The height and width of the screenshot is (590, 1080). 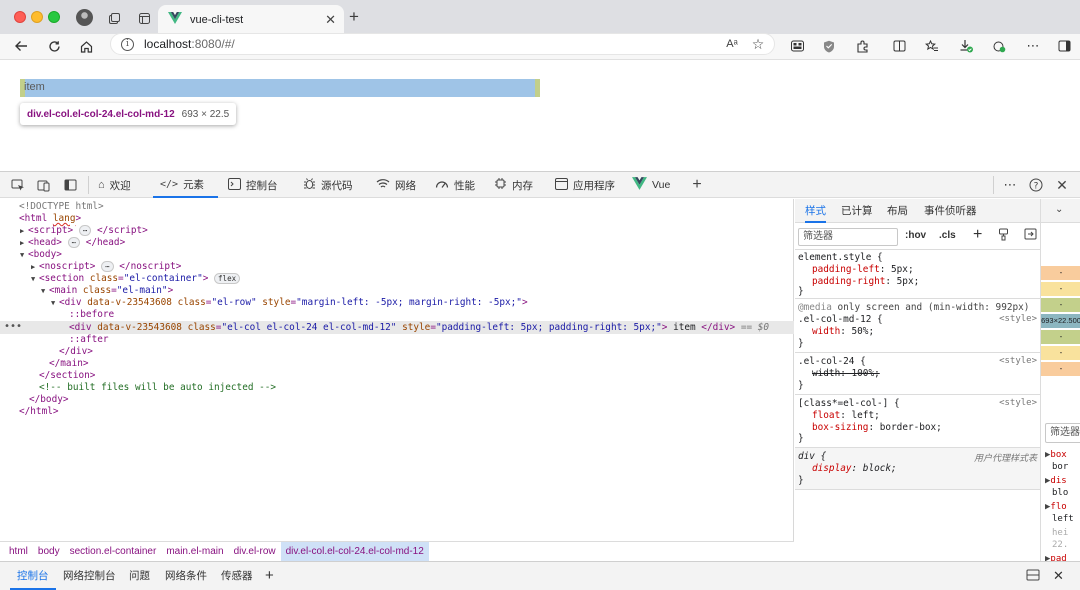 What do you see at coordinates (797, 46) in the screenshot?
I see `extension-icon` at bounding box center [797, 46].